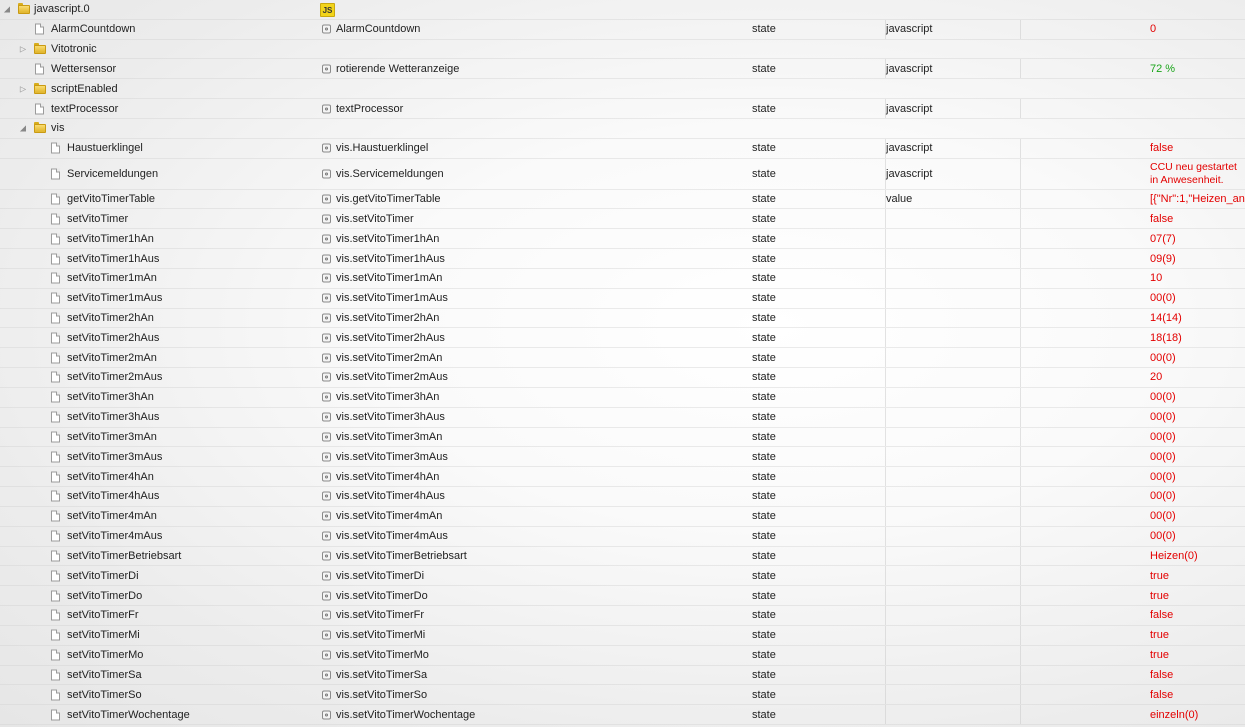 The image size is (1245, 727). I want to click on tree-row: ◢ vis, so click(622, 129).